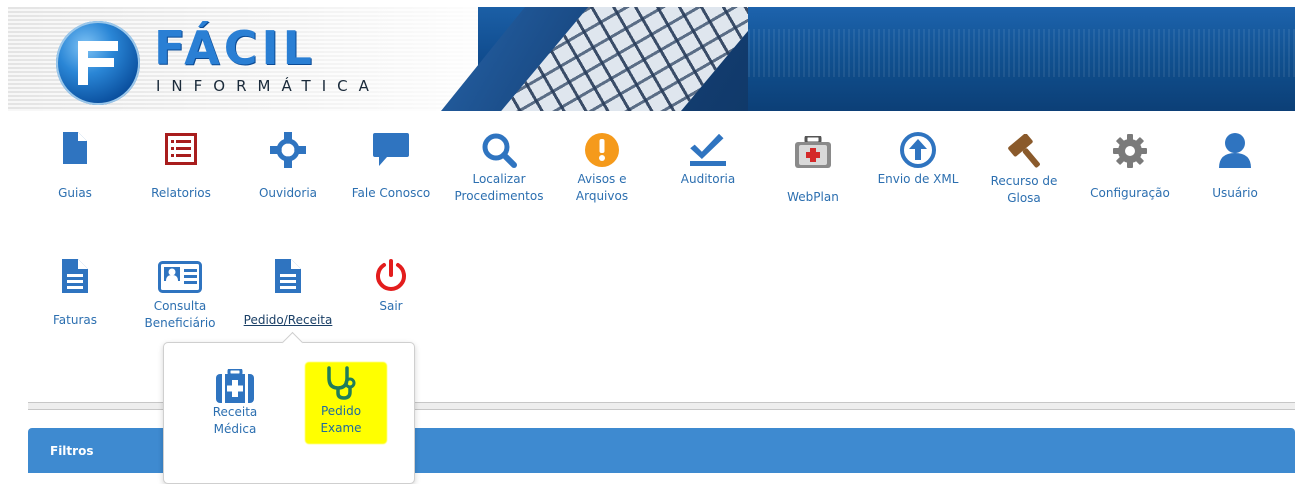 Image resolution: width=1299 pixels, height=484 pixels. I want to click on id-card-icon, so click(180, 277).